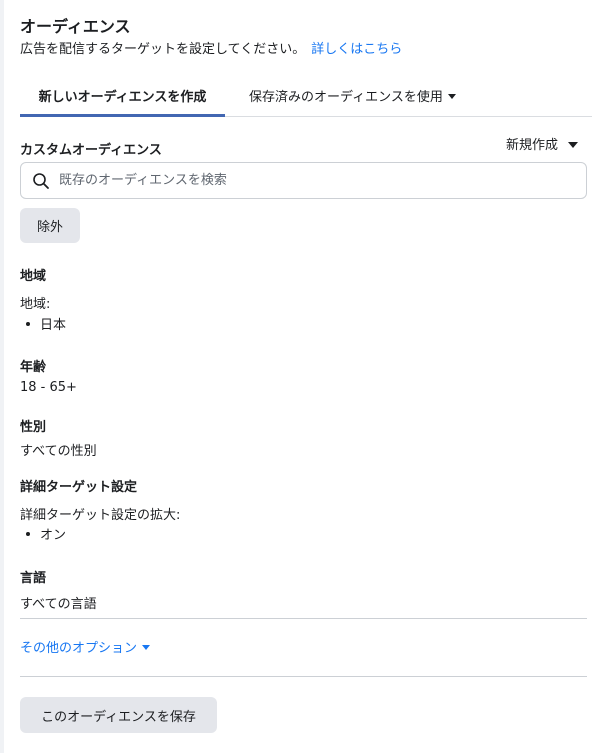 The height and width of the screenshot is (753, 598). Describe the element at coordinates (41, 181) in the screenshot. I see `search-icon` at that location.